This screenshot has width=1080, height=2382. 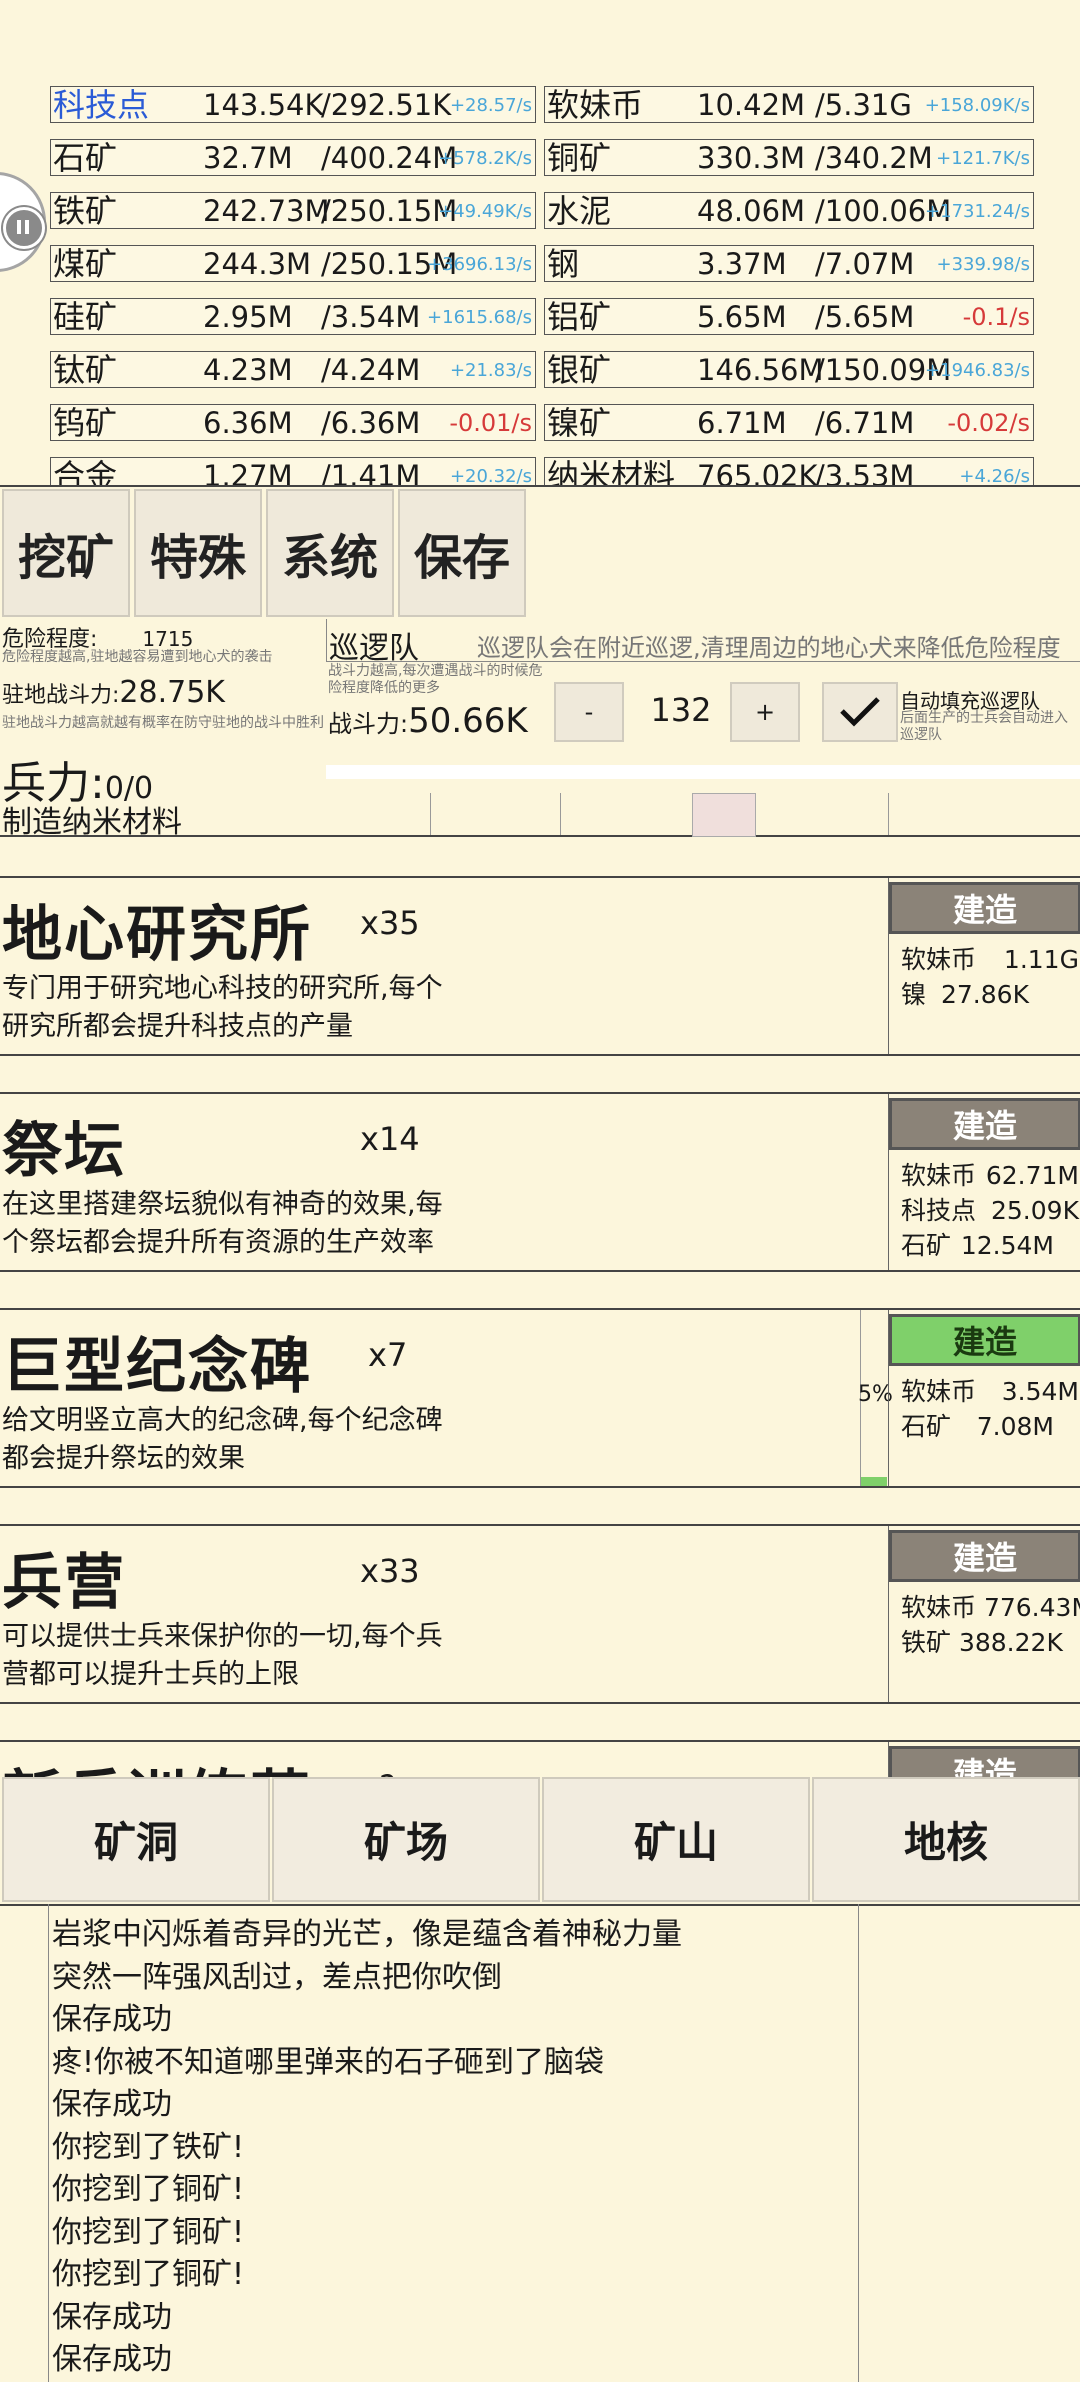 What do you see at coordinates (248, 158) in the screenshot?
I see `resource-value: 32.7M` at bounding box center [248, 158].